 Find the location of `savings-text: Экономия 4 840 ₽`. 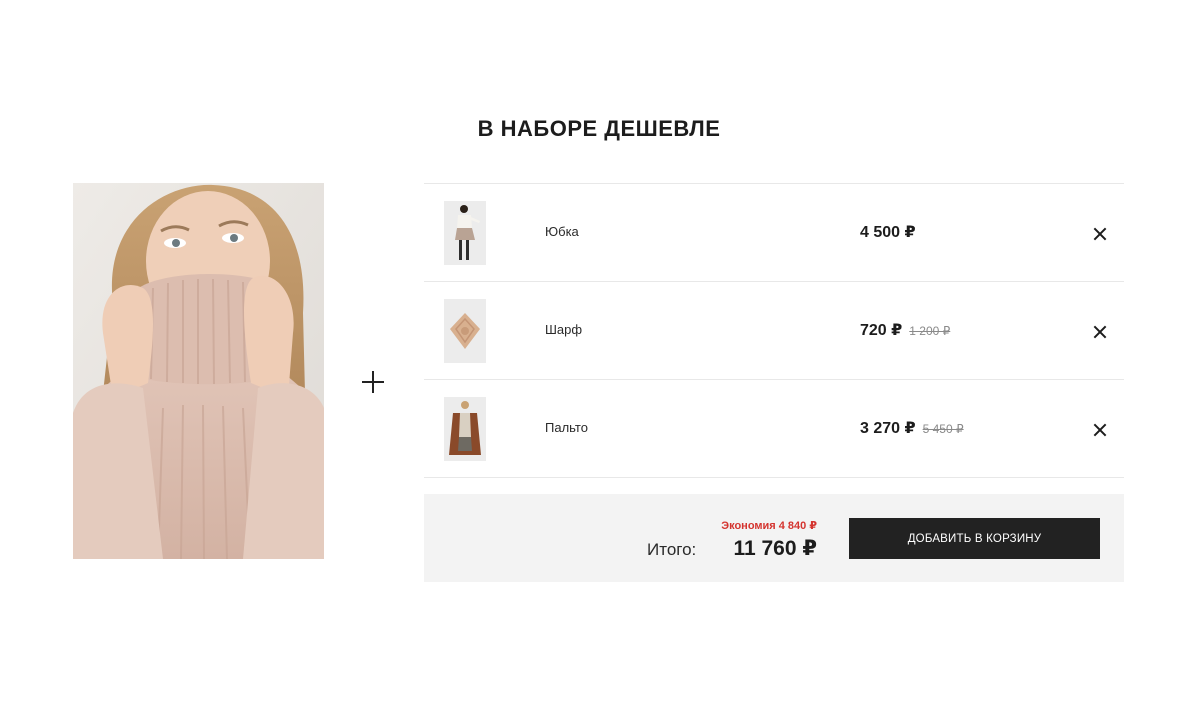

savings-text: Экономия 4 840 ₽ is located at coordinates (769, 526).